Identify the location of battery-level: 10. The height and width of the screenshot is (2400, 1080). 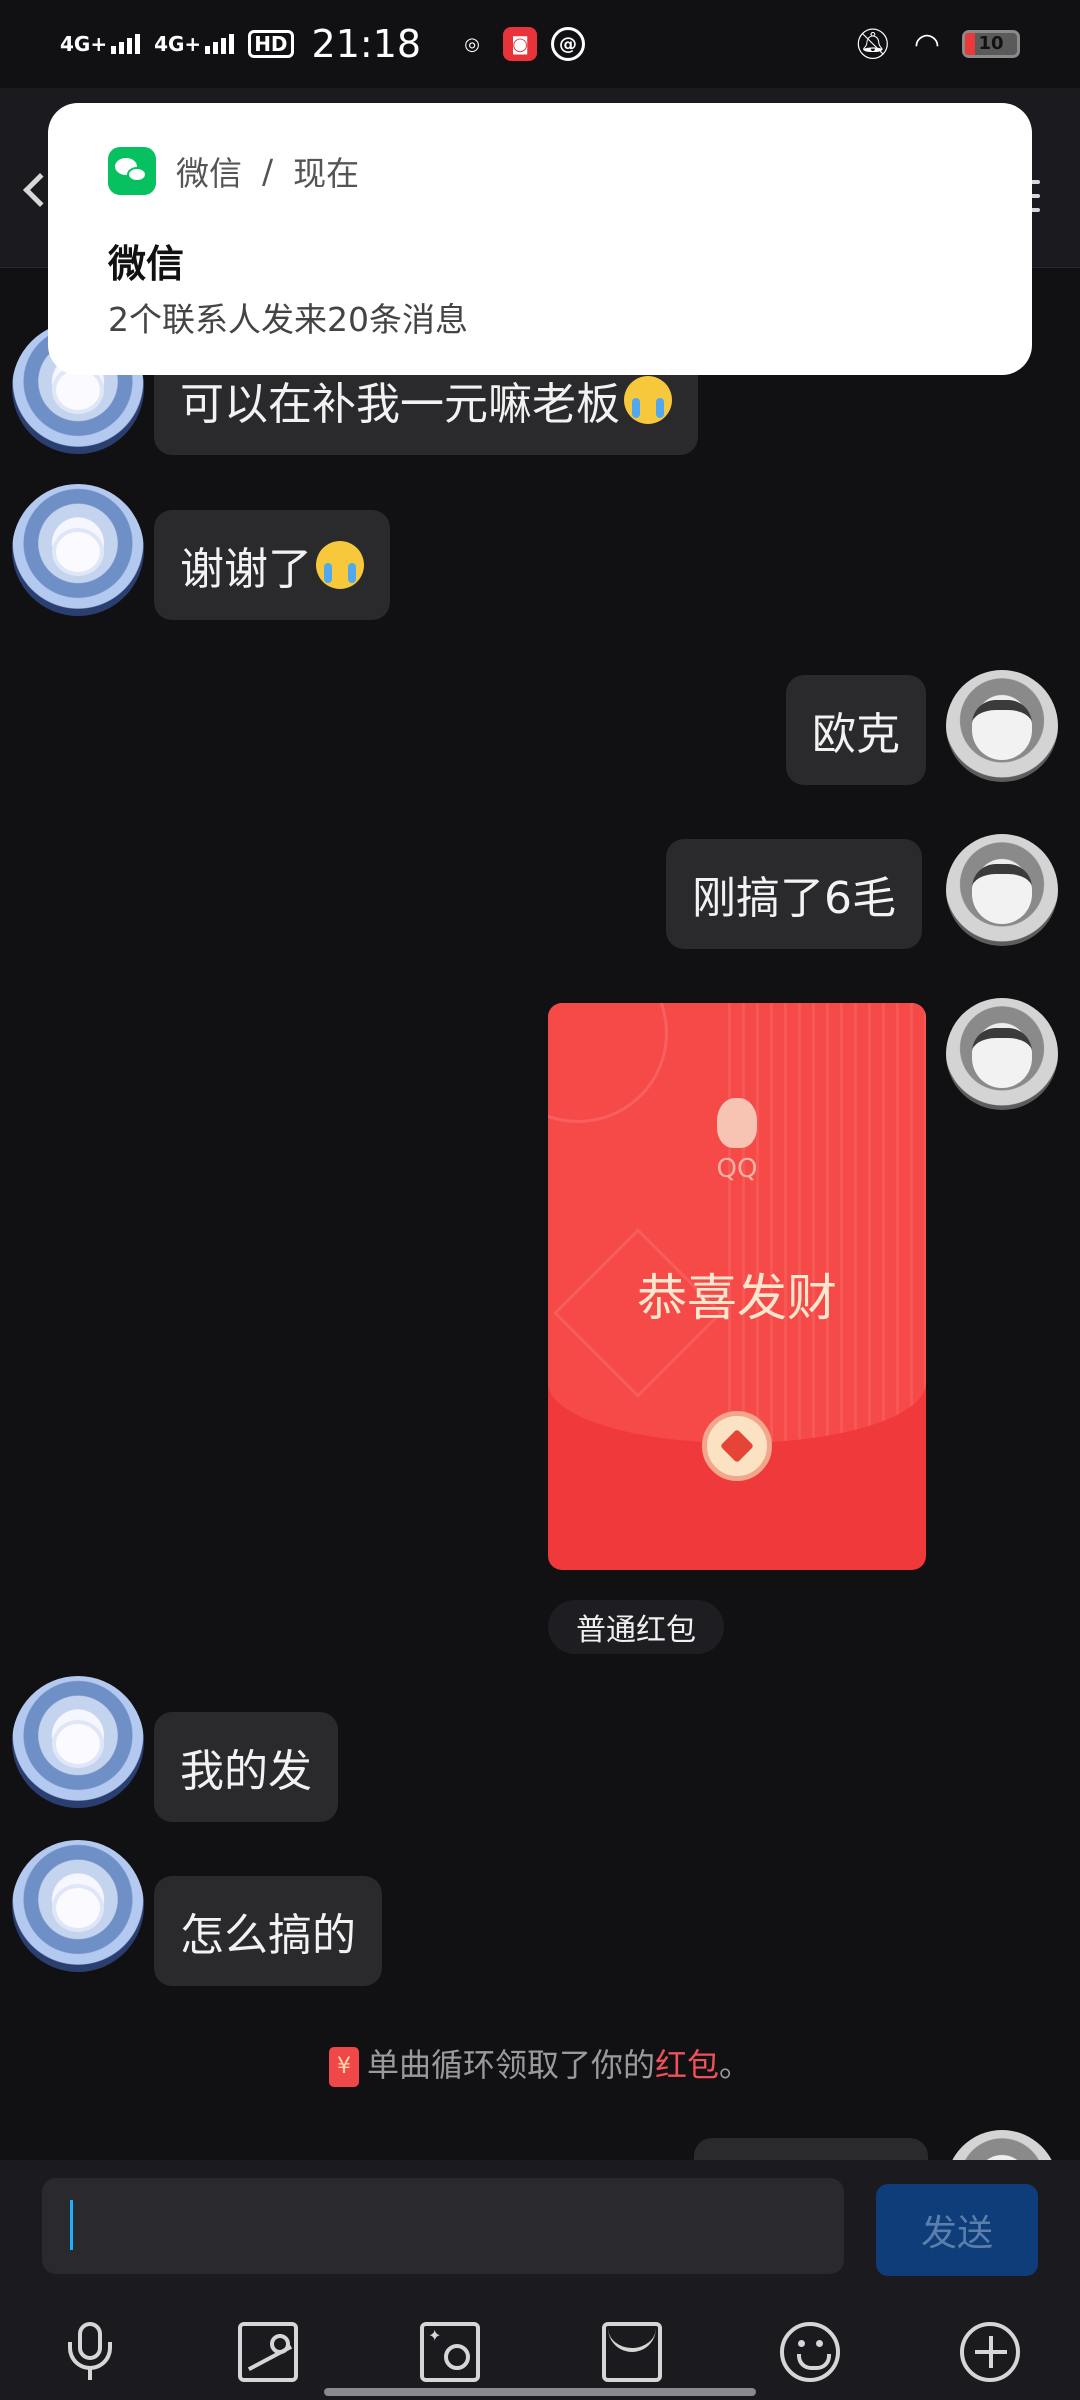
(991, 43).